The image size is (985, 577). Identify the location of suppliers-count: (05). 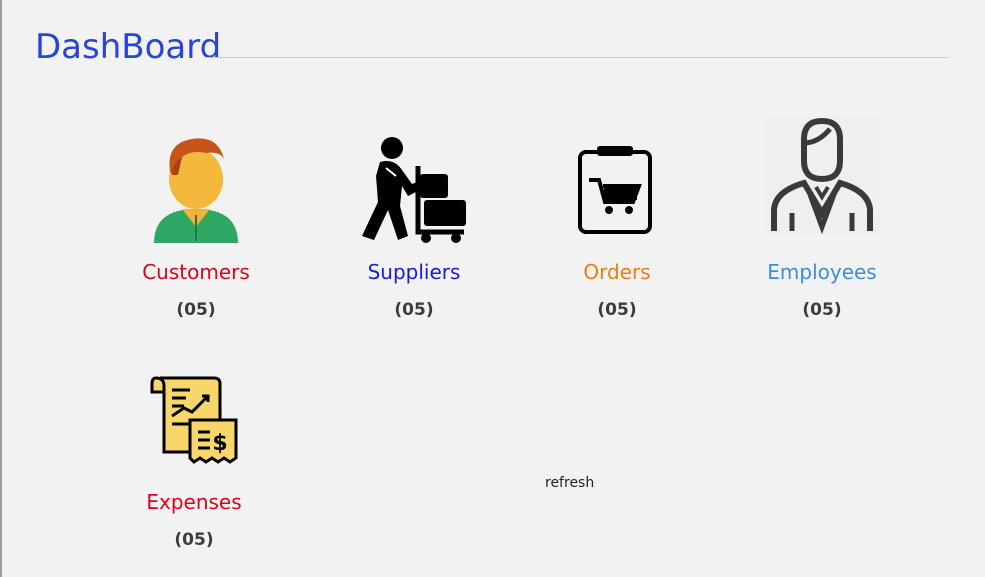
(414, 310).